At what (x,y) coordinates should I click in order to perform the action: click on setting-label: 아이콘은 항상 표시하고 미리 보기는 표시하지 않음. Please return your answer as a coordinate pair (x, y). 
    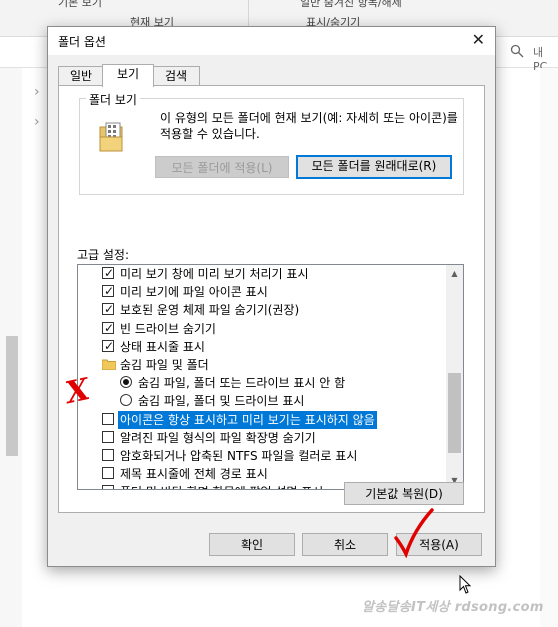
    Looking at the image, I should click on (247, 419).